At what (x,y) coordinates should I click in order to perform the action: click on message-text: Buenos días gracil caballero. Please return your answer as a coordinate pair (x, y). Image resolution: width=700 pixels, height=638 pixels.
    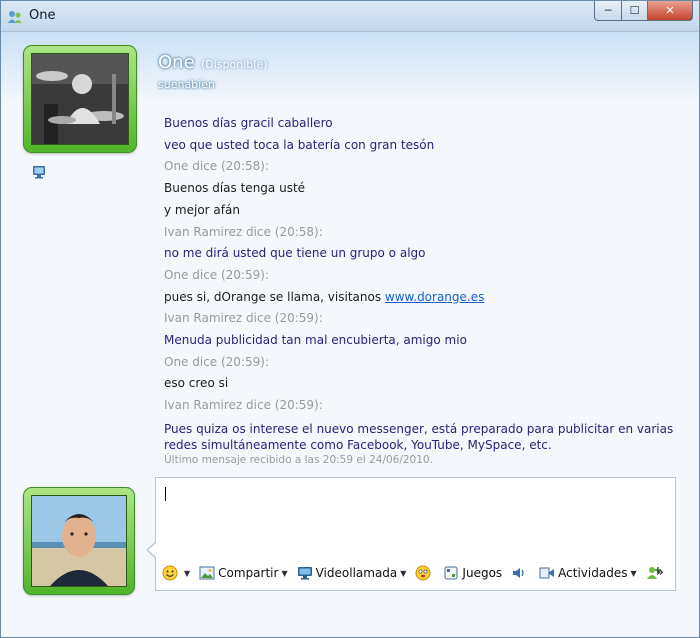
    Looking at the image, I should click on (248, 123).